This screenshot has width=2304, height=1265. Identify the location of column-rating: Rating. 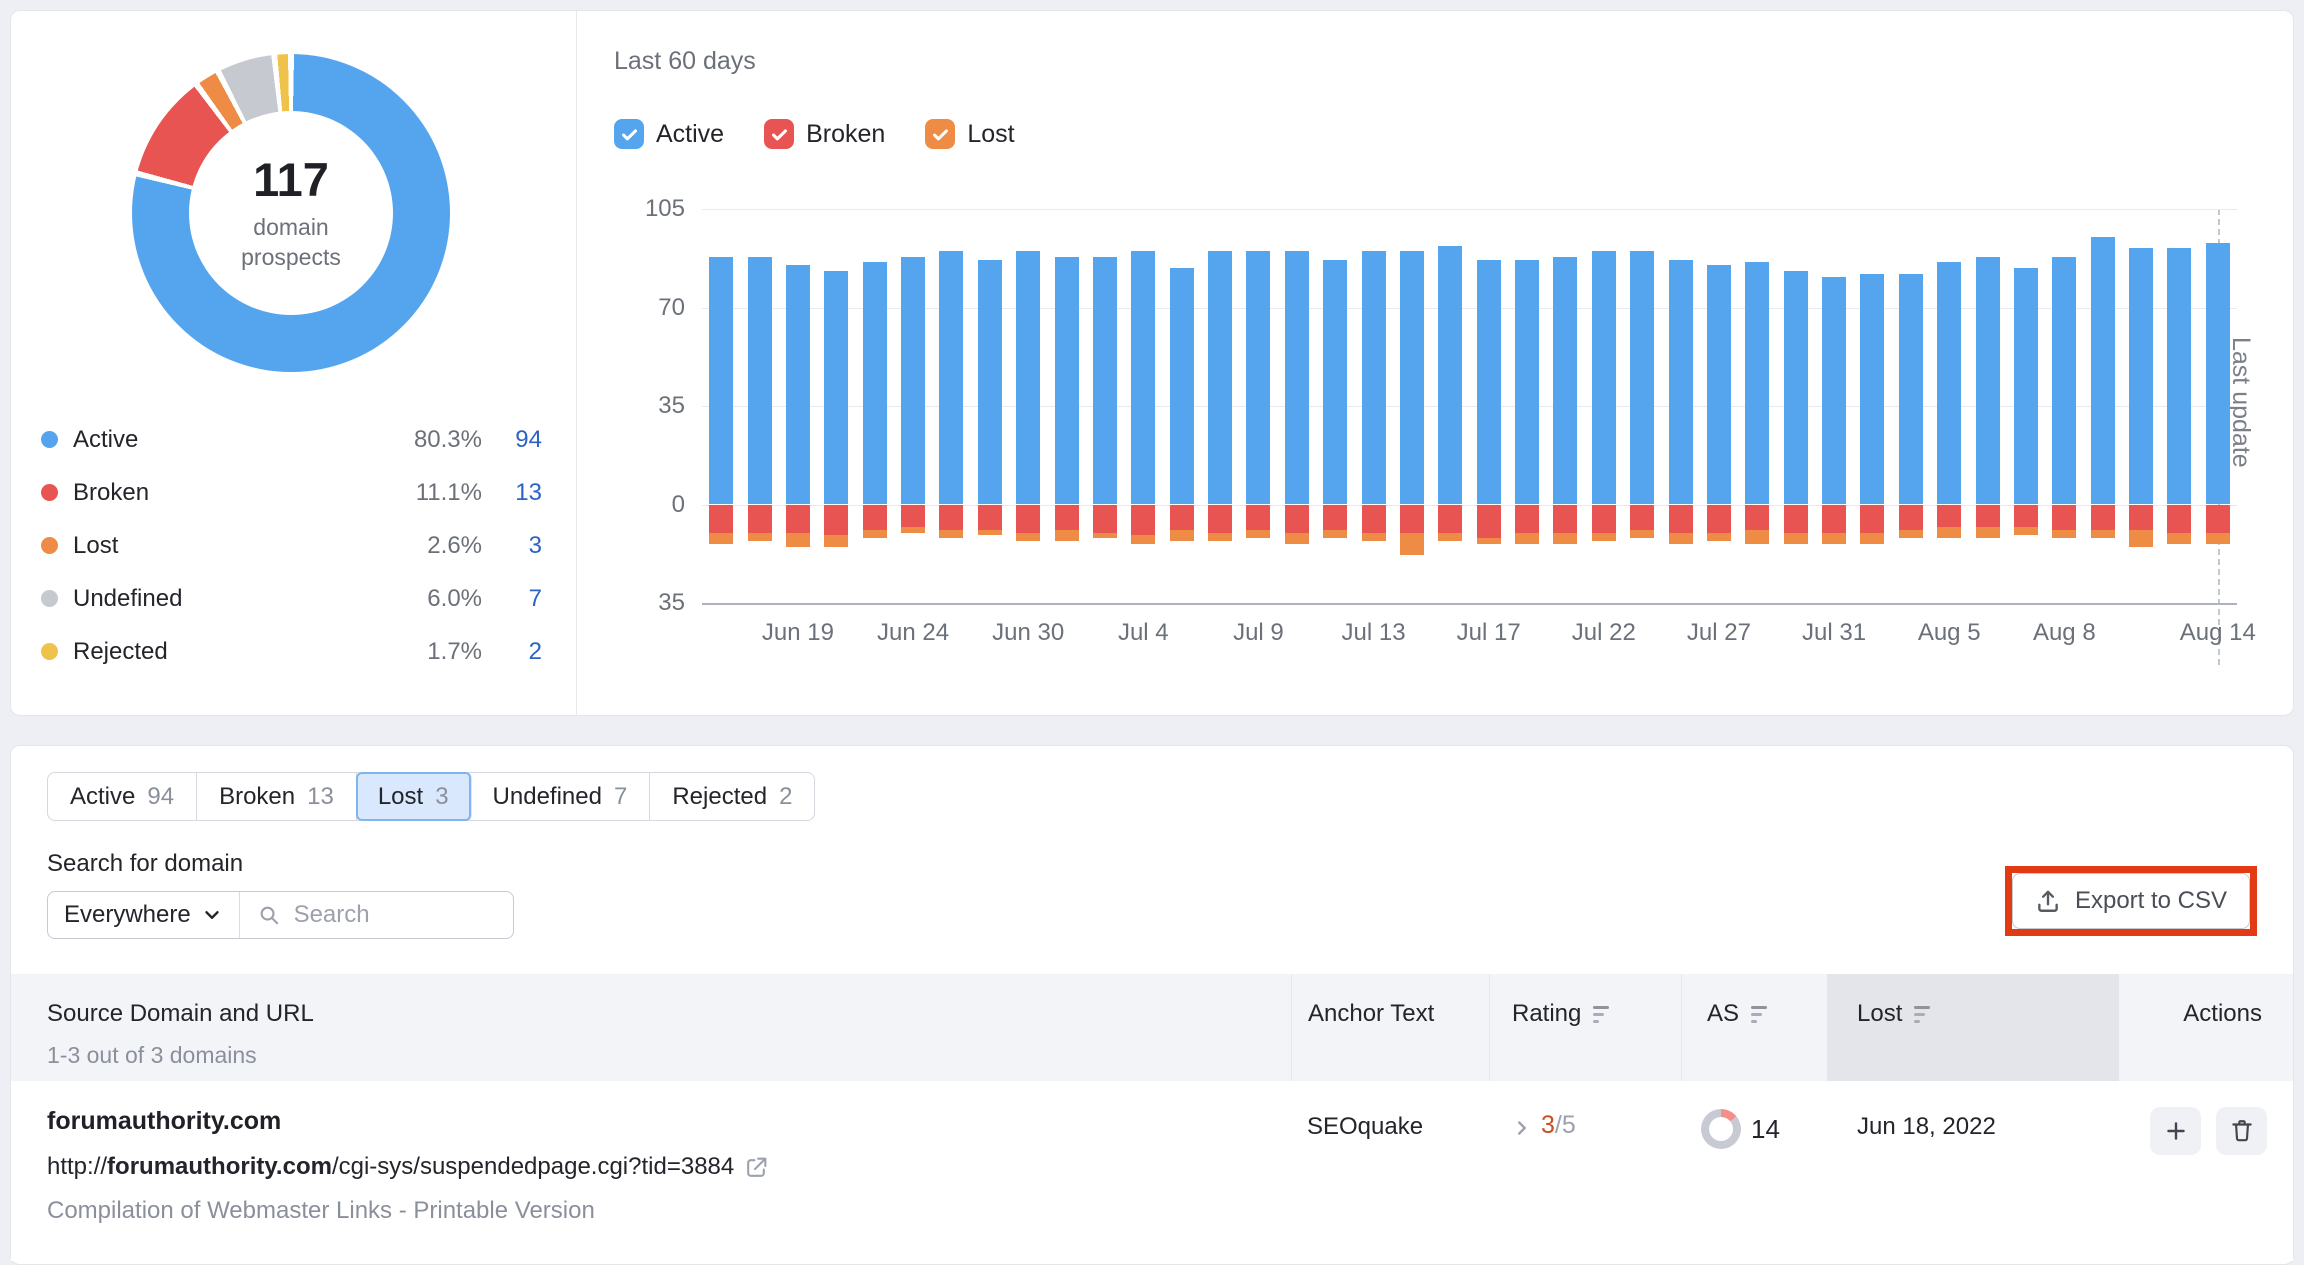
(1585, 1027).